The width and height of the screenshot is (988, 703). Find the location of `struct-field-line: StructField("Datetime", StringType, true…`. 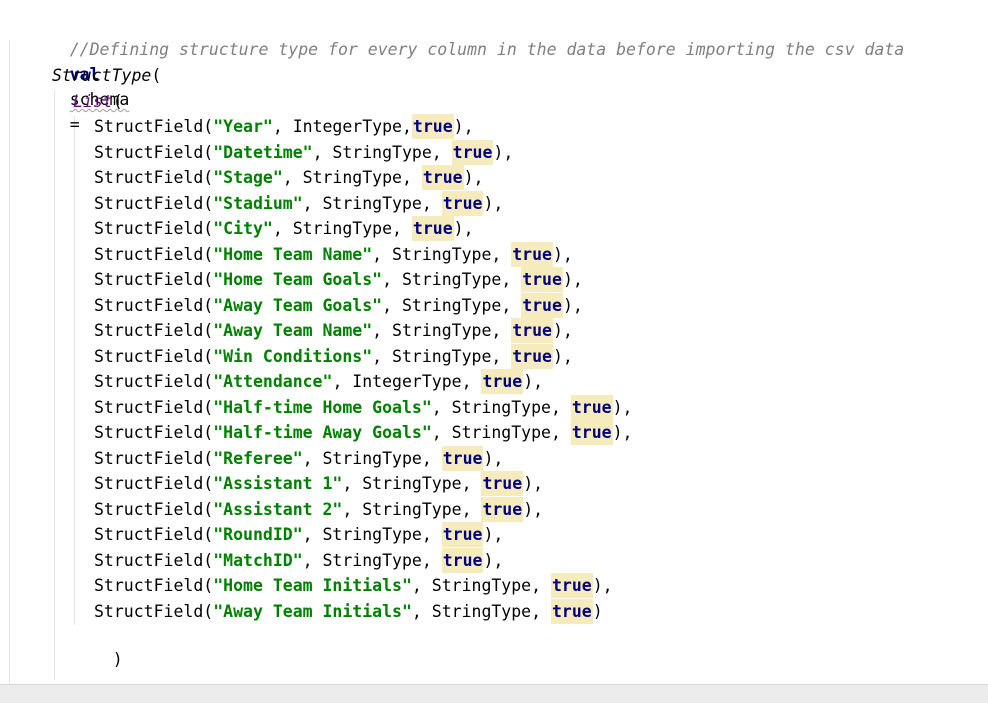

struct-field-line: StructField("Datetime", StringType, true… is located at coordinates (304, 152).